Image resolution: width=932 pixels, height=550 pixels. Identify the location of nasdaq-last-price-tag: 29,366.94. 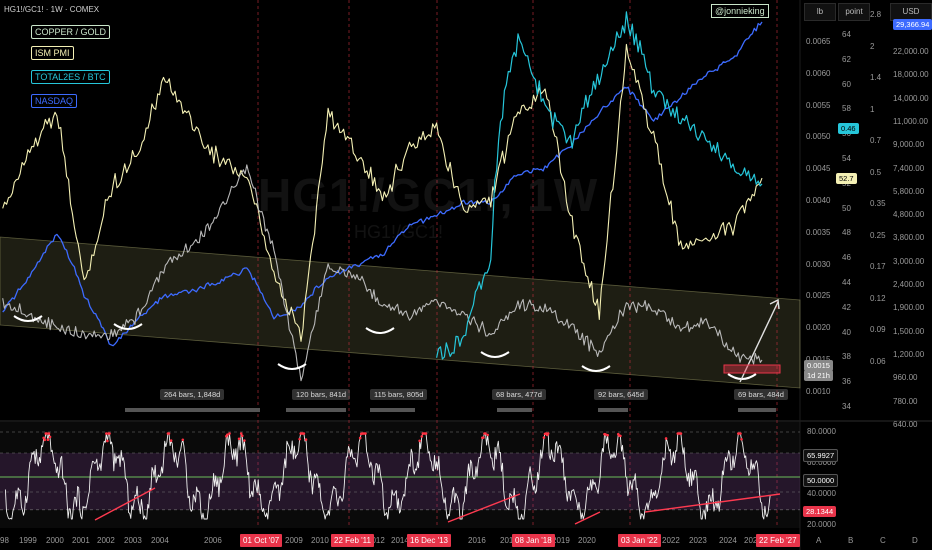
(912, 24).